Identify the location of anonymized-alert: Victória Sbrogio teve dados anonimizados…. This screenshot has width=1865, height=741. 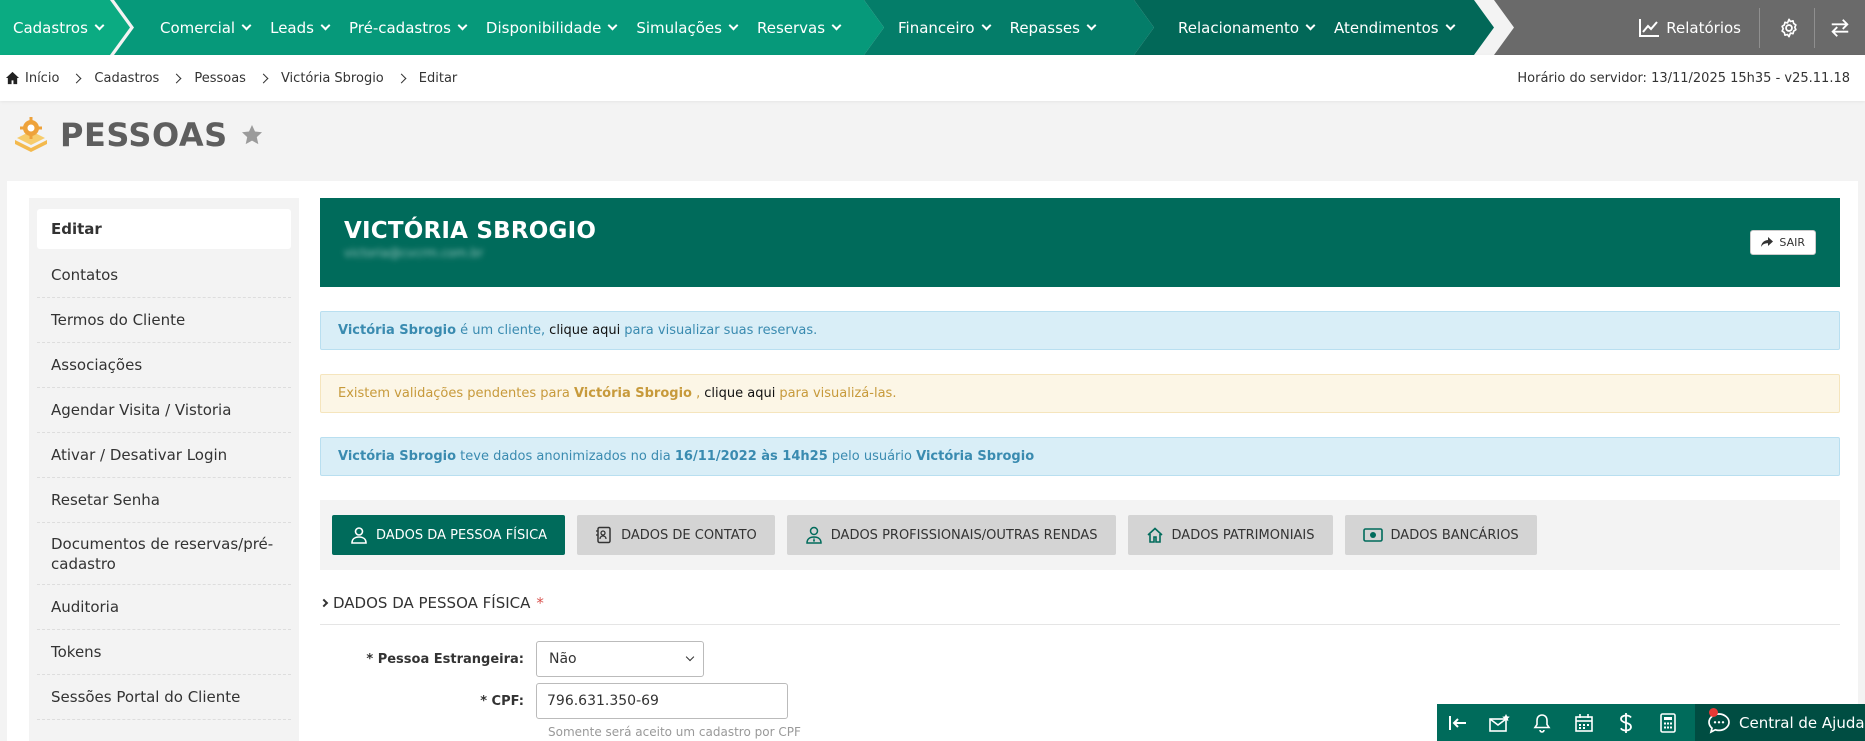
(1080, 456).